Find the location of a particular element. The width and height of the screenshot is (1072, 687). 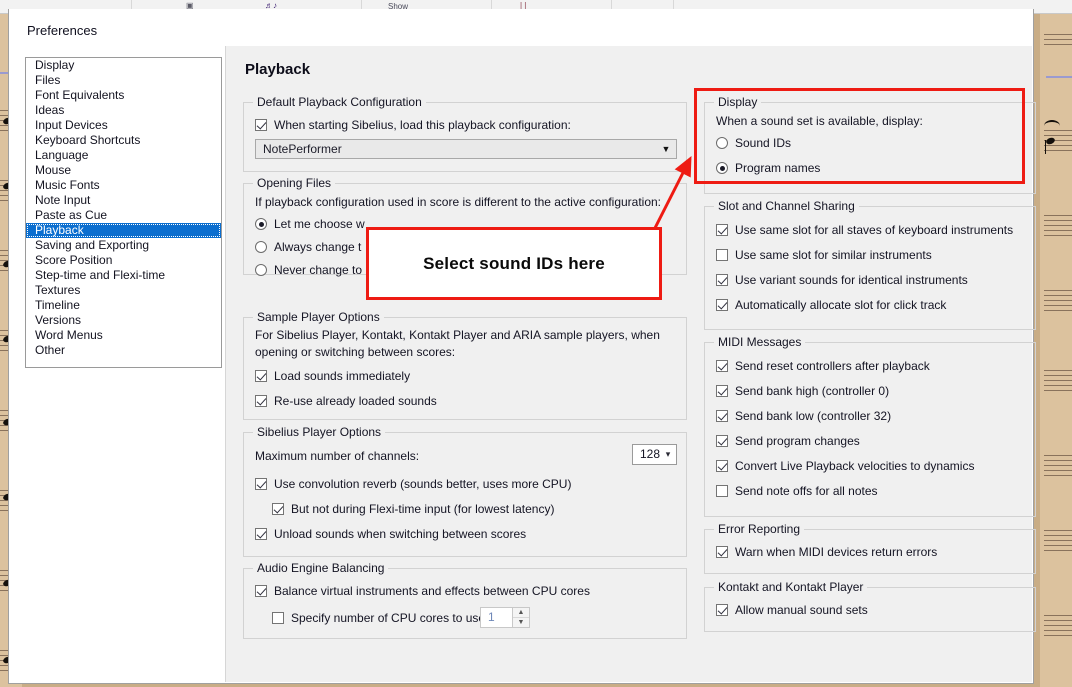

checkbox-label-allow-manual-sound-sets: Allow manual sound sets is located at coordinates (801, 610).